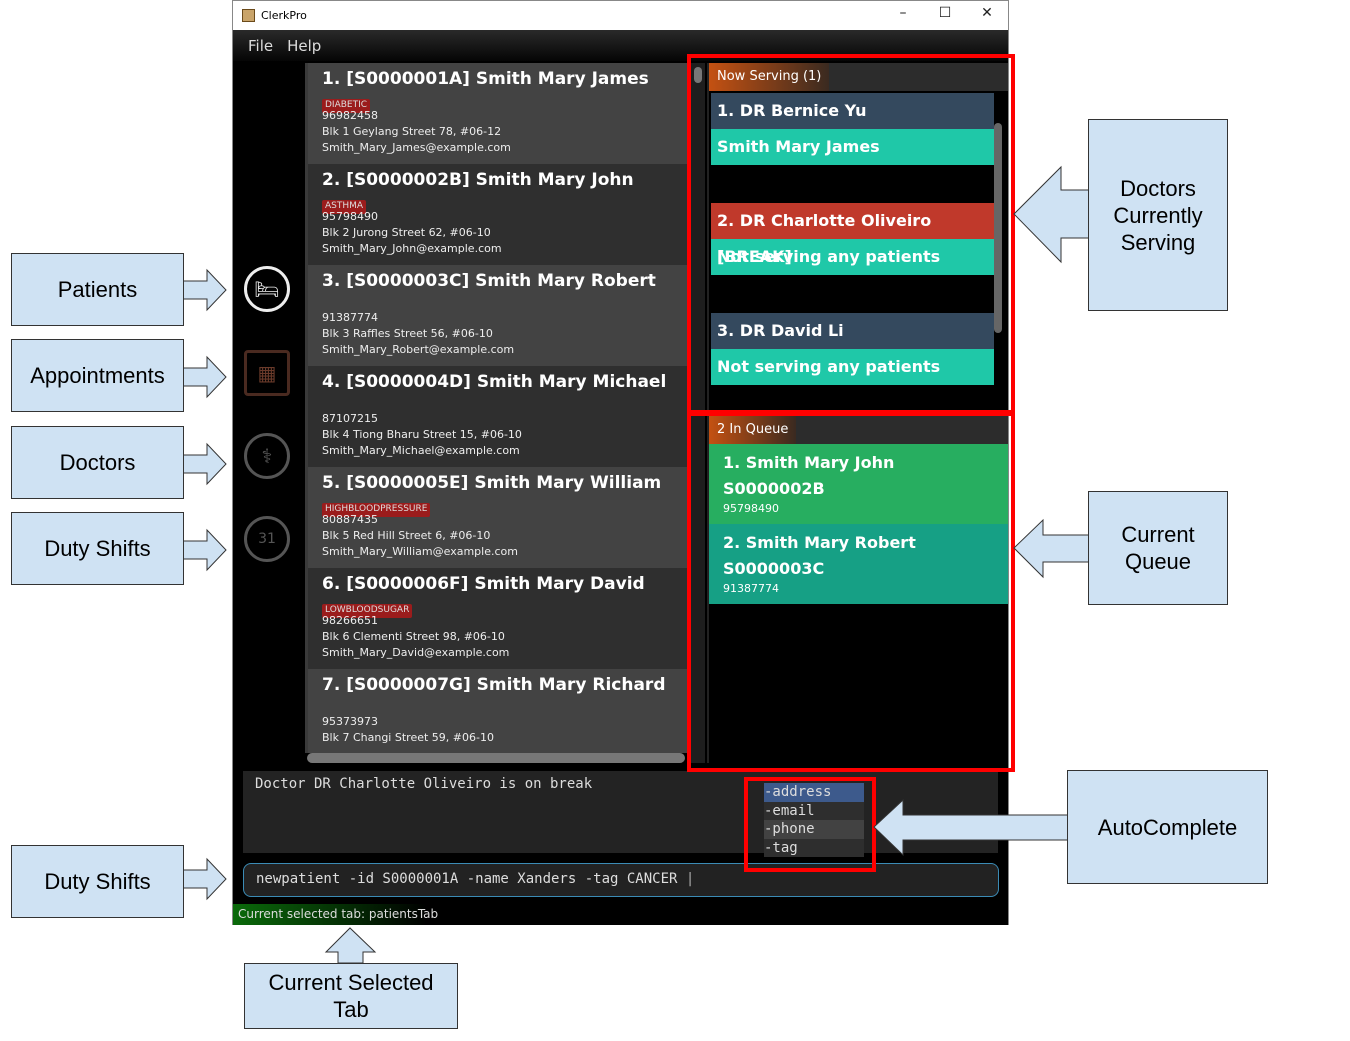 Image resolution: width=1350 pixels, height=1041 pixels. Describe the element at coordinates (1167, 827) in the screenshot. I see `callout-autocomplete: AutoComplete` at that location.